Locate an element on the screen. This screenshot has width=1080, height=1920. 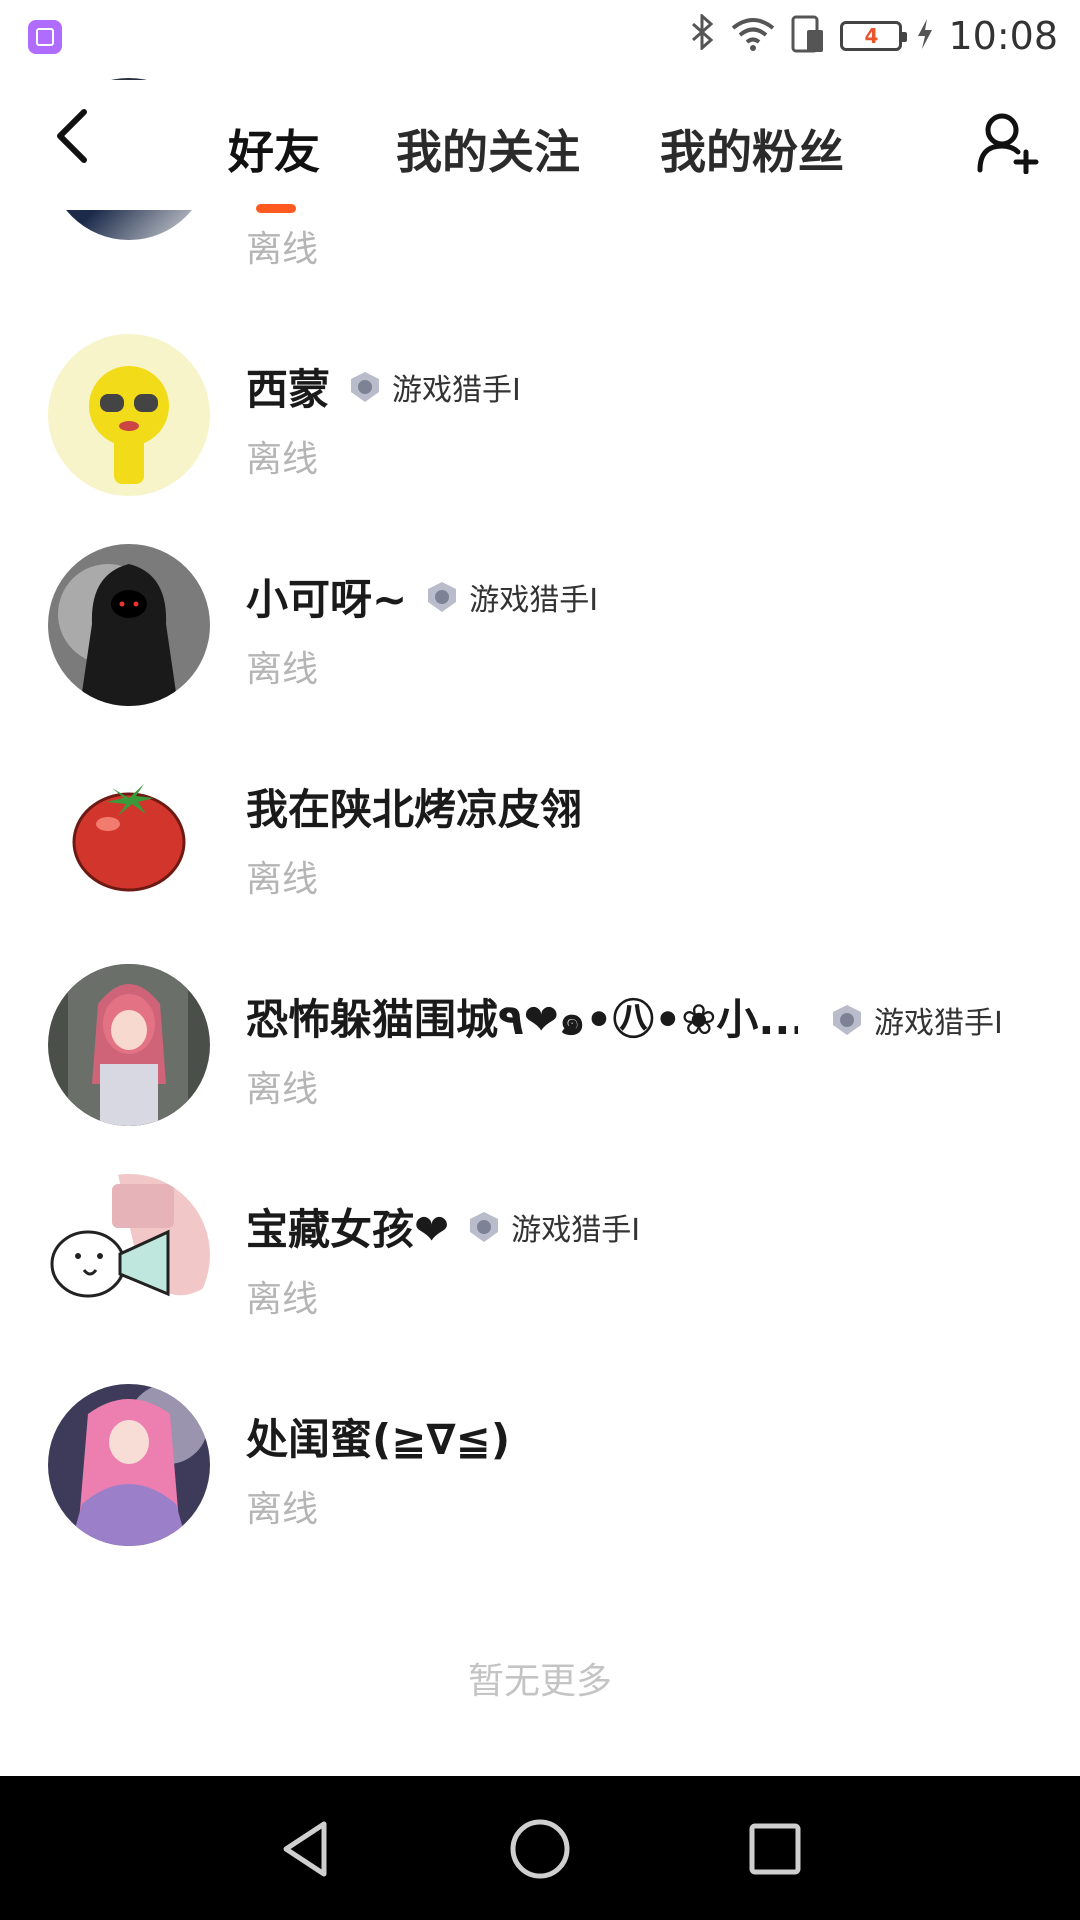
nav-back-button is located at coordinates (307, 1849).